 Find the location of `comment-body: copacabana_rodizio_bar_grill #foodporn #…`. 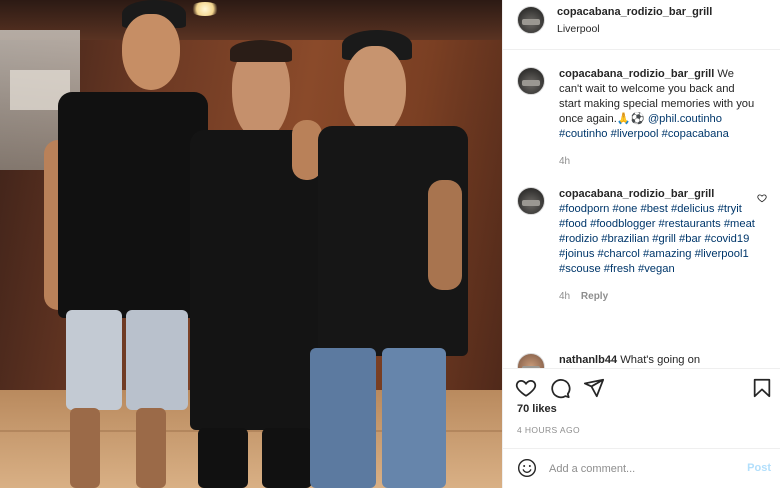

comment-body: copacabana_rodizio_bar_grill #foodporn #… is located at coordinates (659, 245).